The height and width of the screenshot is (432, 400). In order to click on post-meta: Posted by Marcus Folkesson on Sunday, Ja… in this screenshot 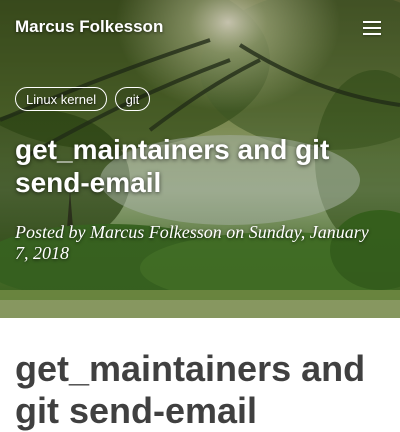, I will do `click(192, 242)`.